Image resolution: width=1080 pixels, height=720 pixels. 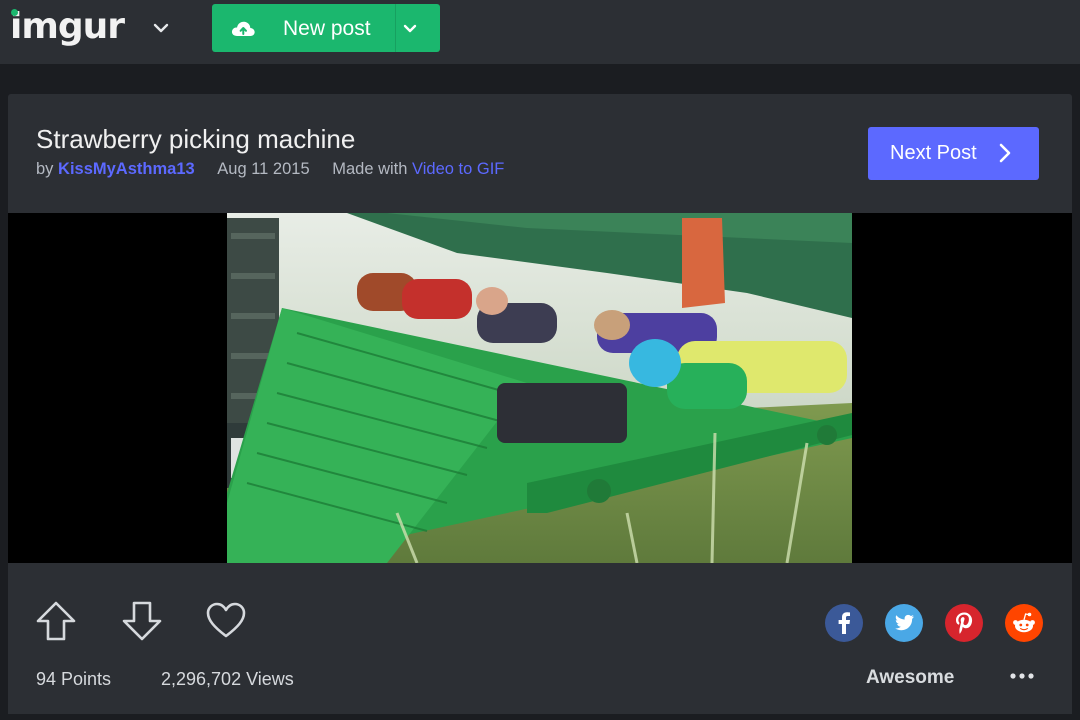 What do you see at coordinates (196, 139) in the screenshot?
I see `post-title: Strawberry picking machine` at bounding box center [196, 139].